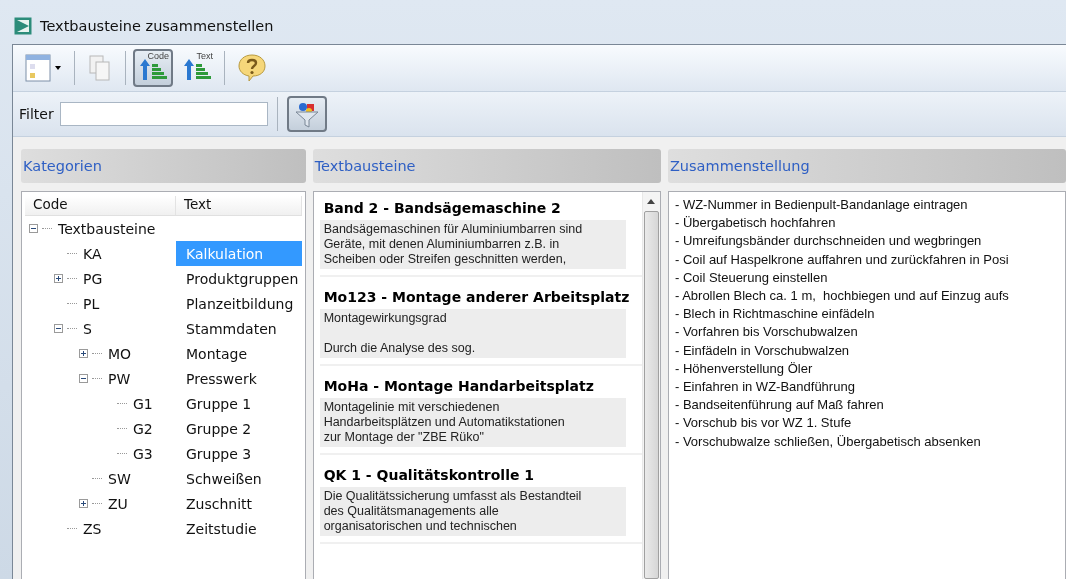  I want to click on filter-field, so click(163, 114).